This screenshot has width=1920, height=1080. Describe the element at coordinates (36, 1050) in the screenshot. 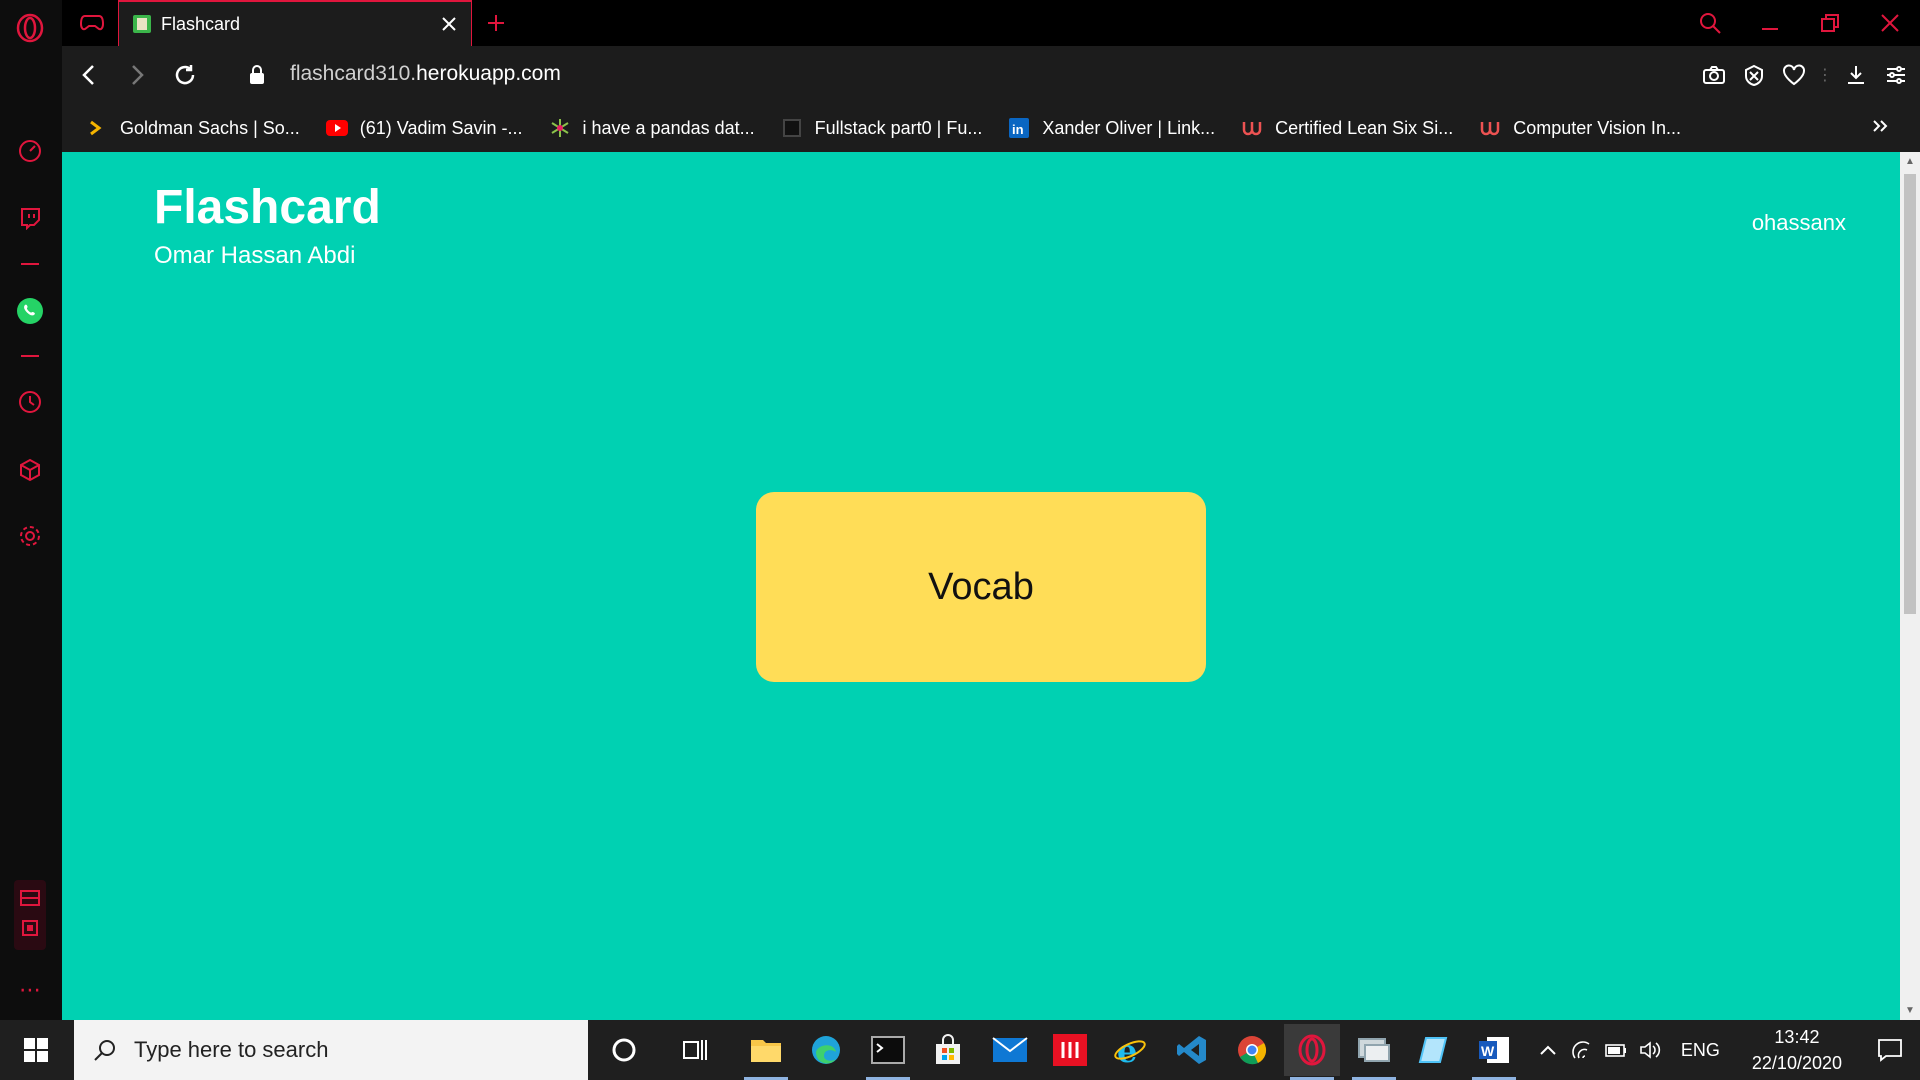

I see `windows-start-icon` at that location.